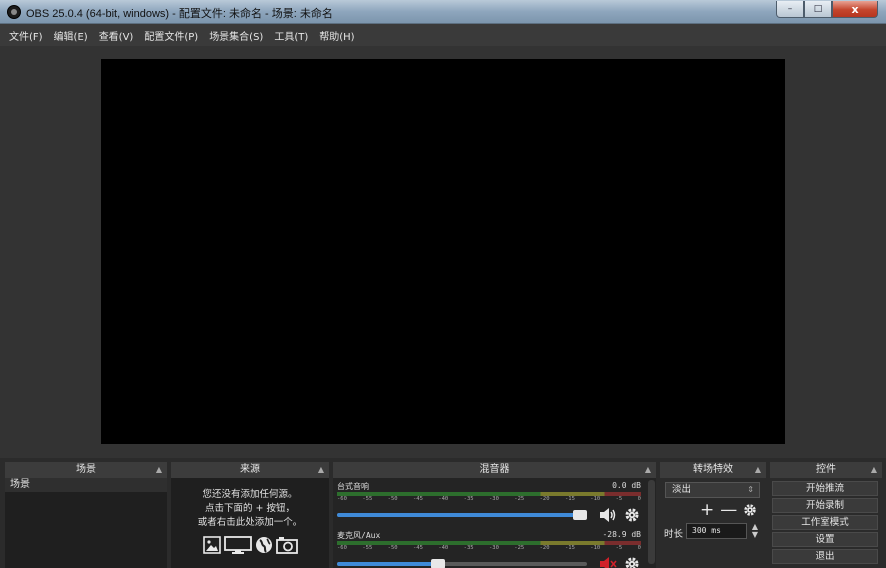  Describe the element at coordinates (728, 510) in the screenshot. I see `remove-transition-button: —` at that location.